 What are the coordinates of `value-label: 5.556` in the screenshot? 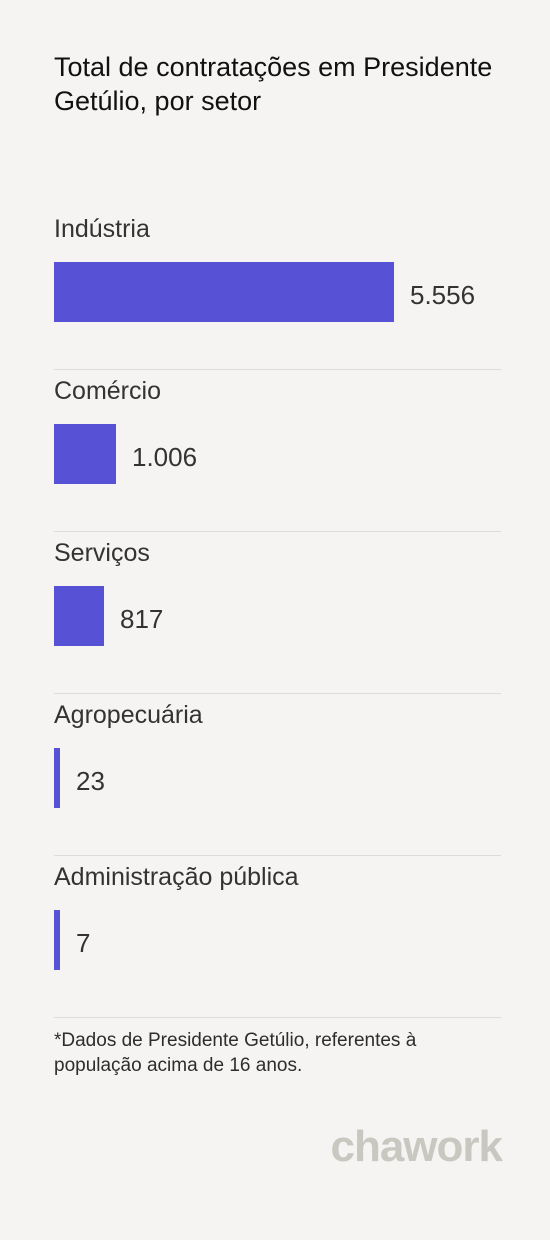 It's located at (443, 295).